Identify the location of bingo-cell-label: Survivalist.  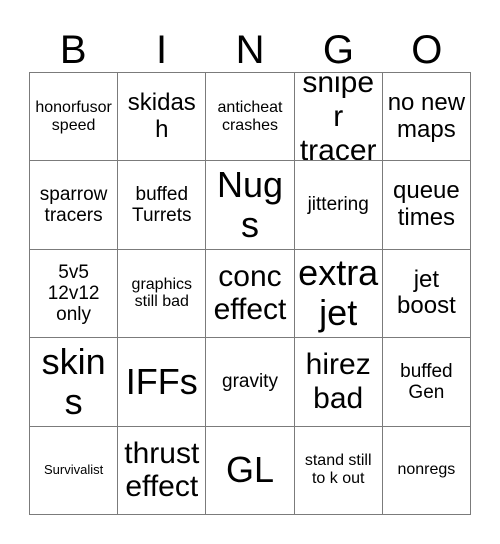
(73, 470).